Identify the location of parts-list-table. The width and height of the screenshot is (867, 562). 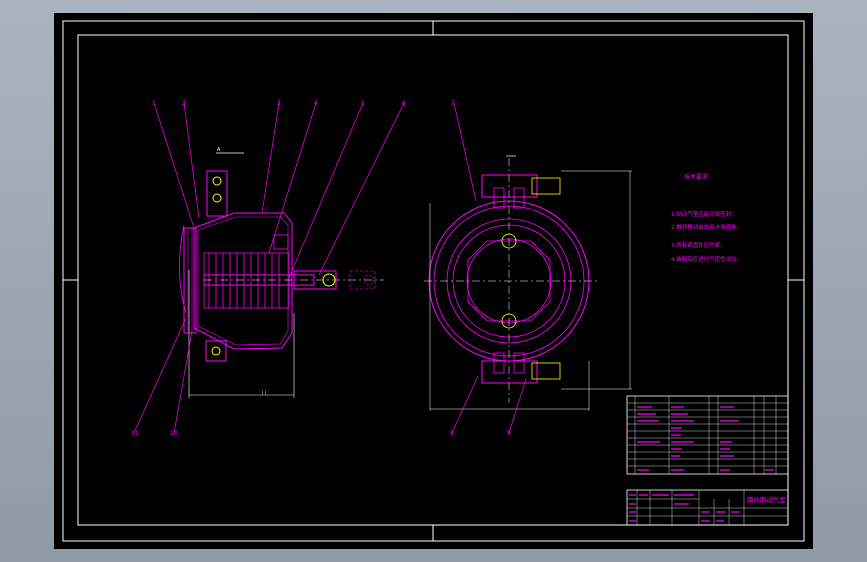
(707, 435).